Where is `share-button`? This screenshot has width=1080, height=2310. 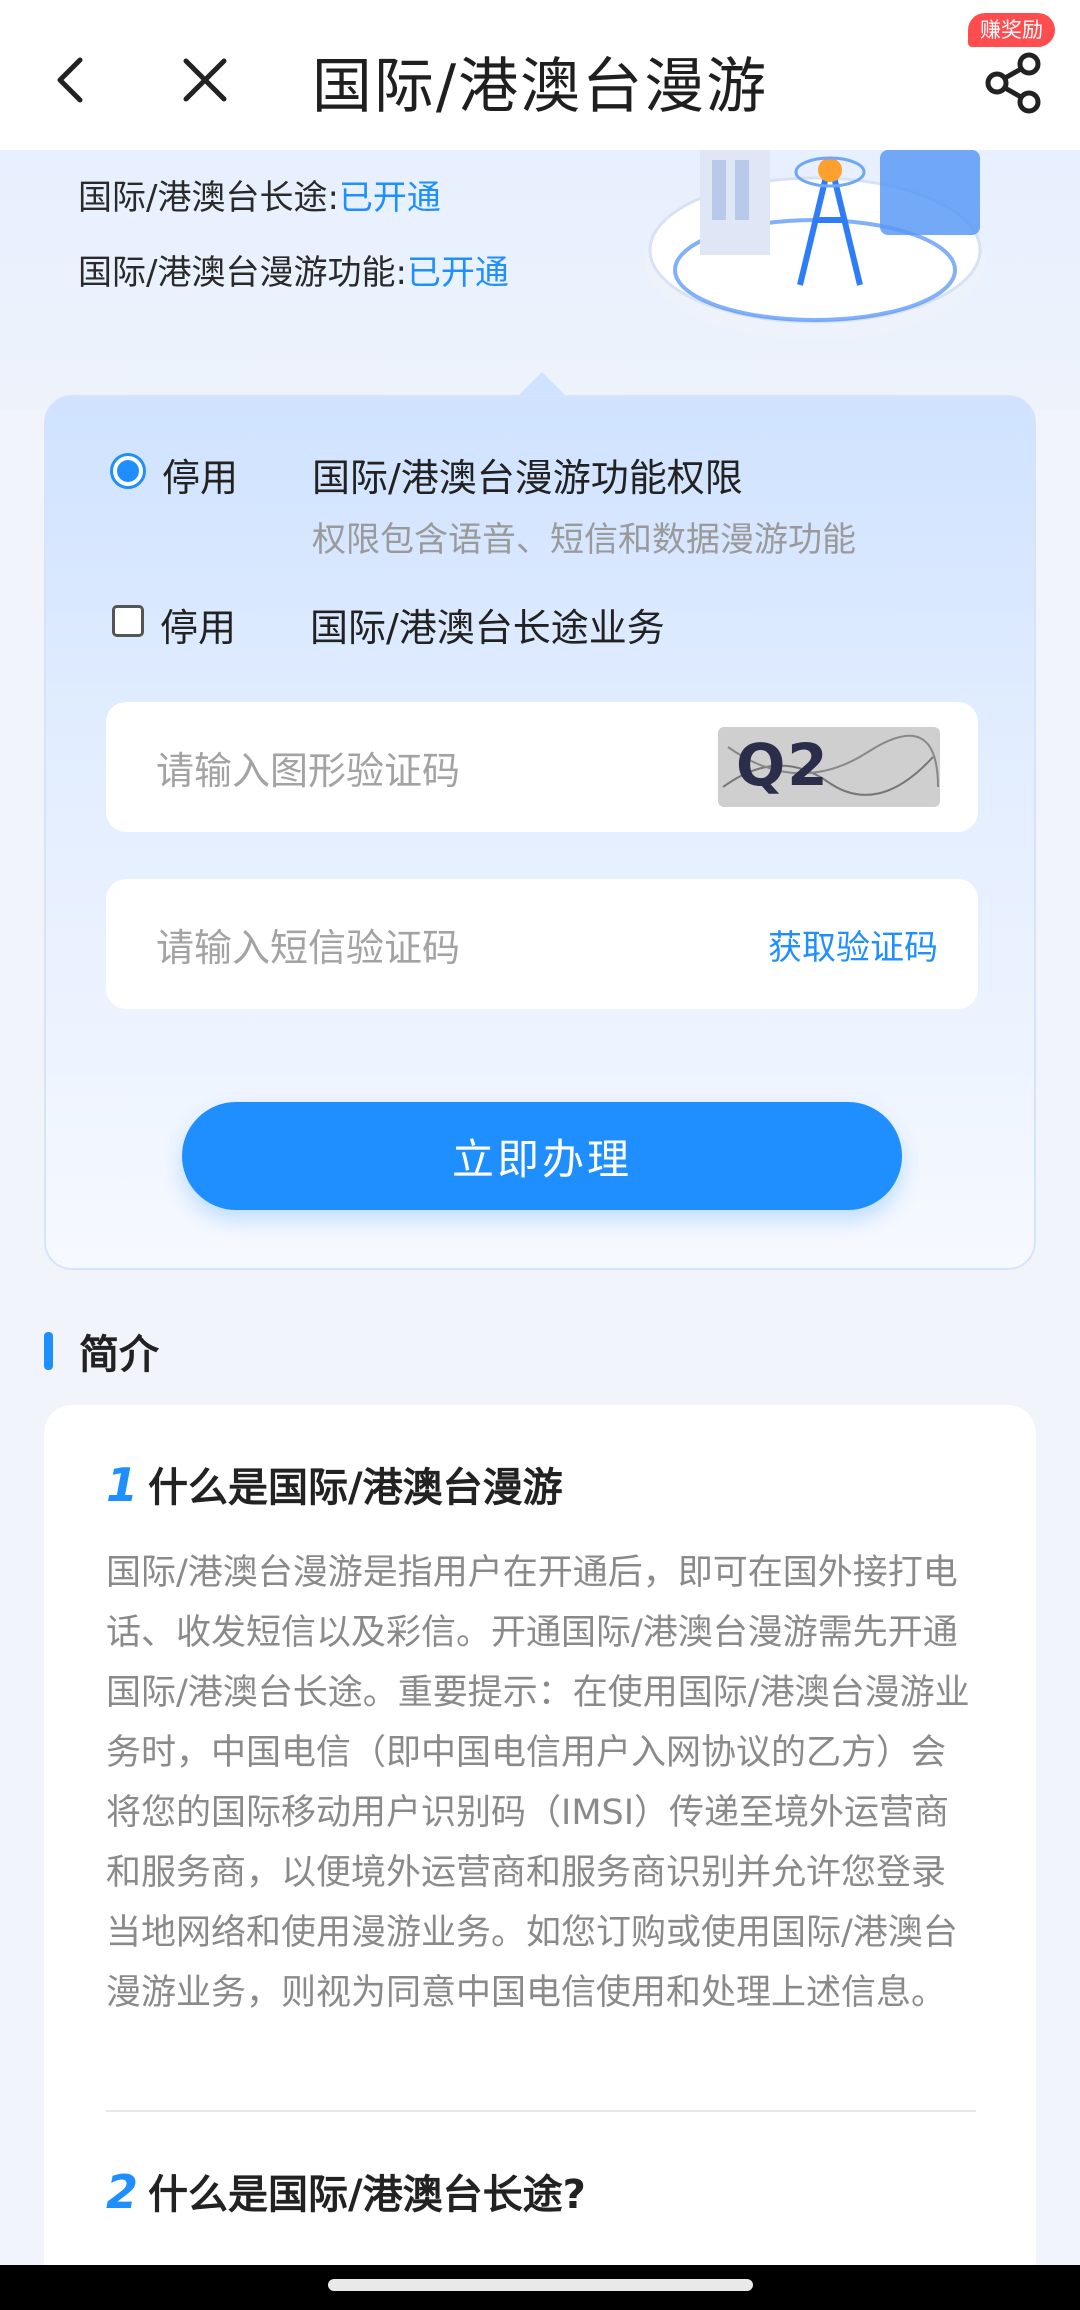
share-button is located at coordinates (1013, 82).